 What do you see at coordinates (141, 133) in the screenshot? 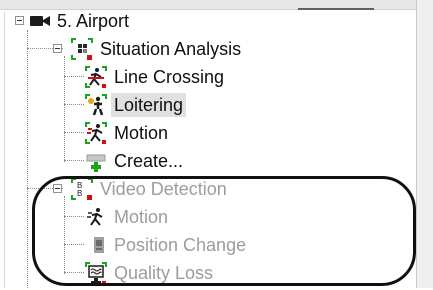
I see `tree-node-label: Motion` at bounding box center [141, 133].